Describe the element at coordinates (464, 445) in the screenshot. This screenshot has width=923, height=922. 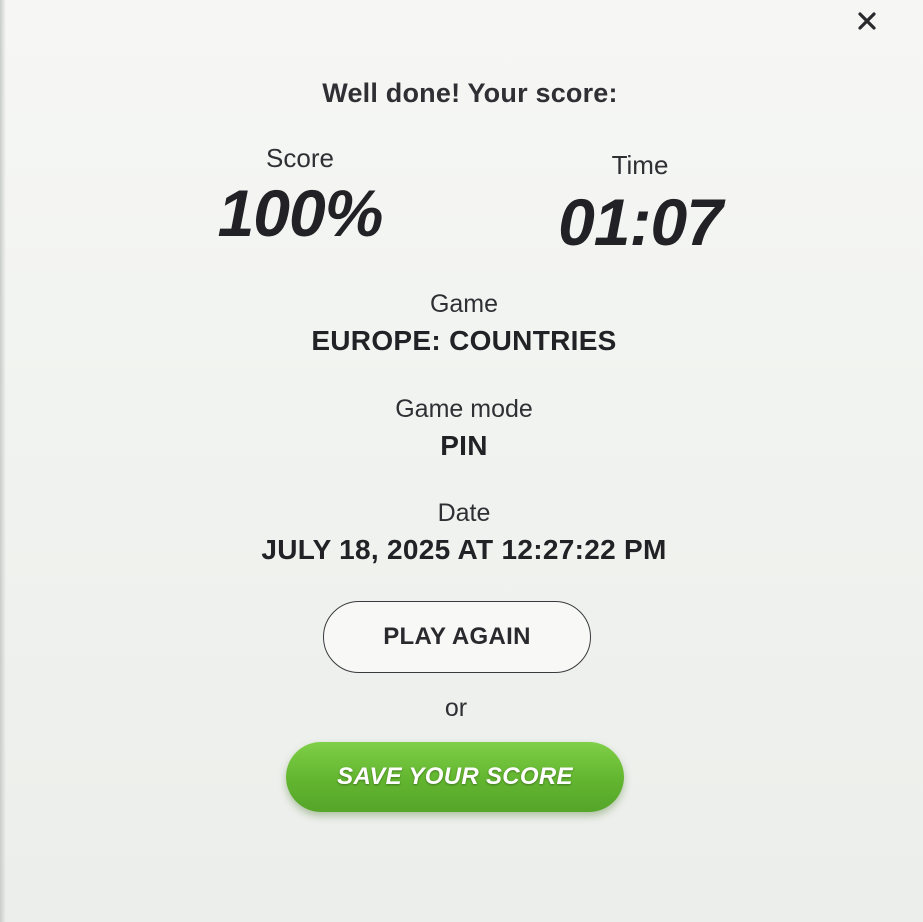
I see `game-mode-value: PIN` at that location.